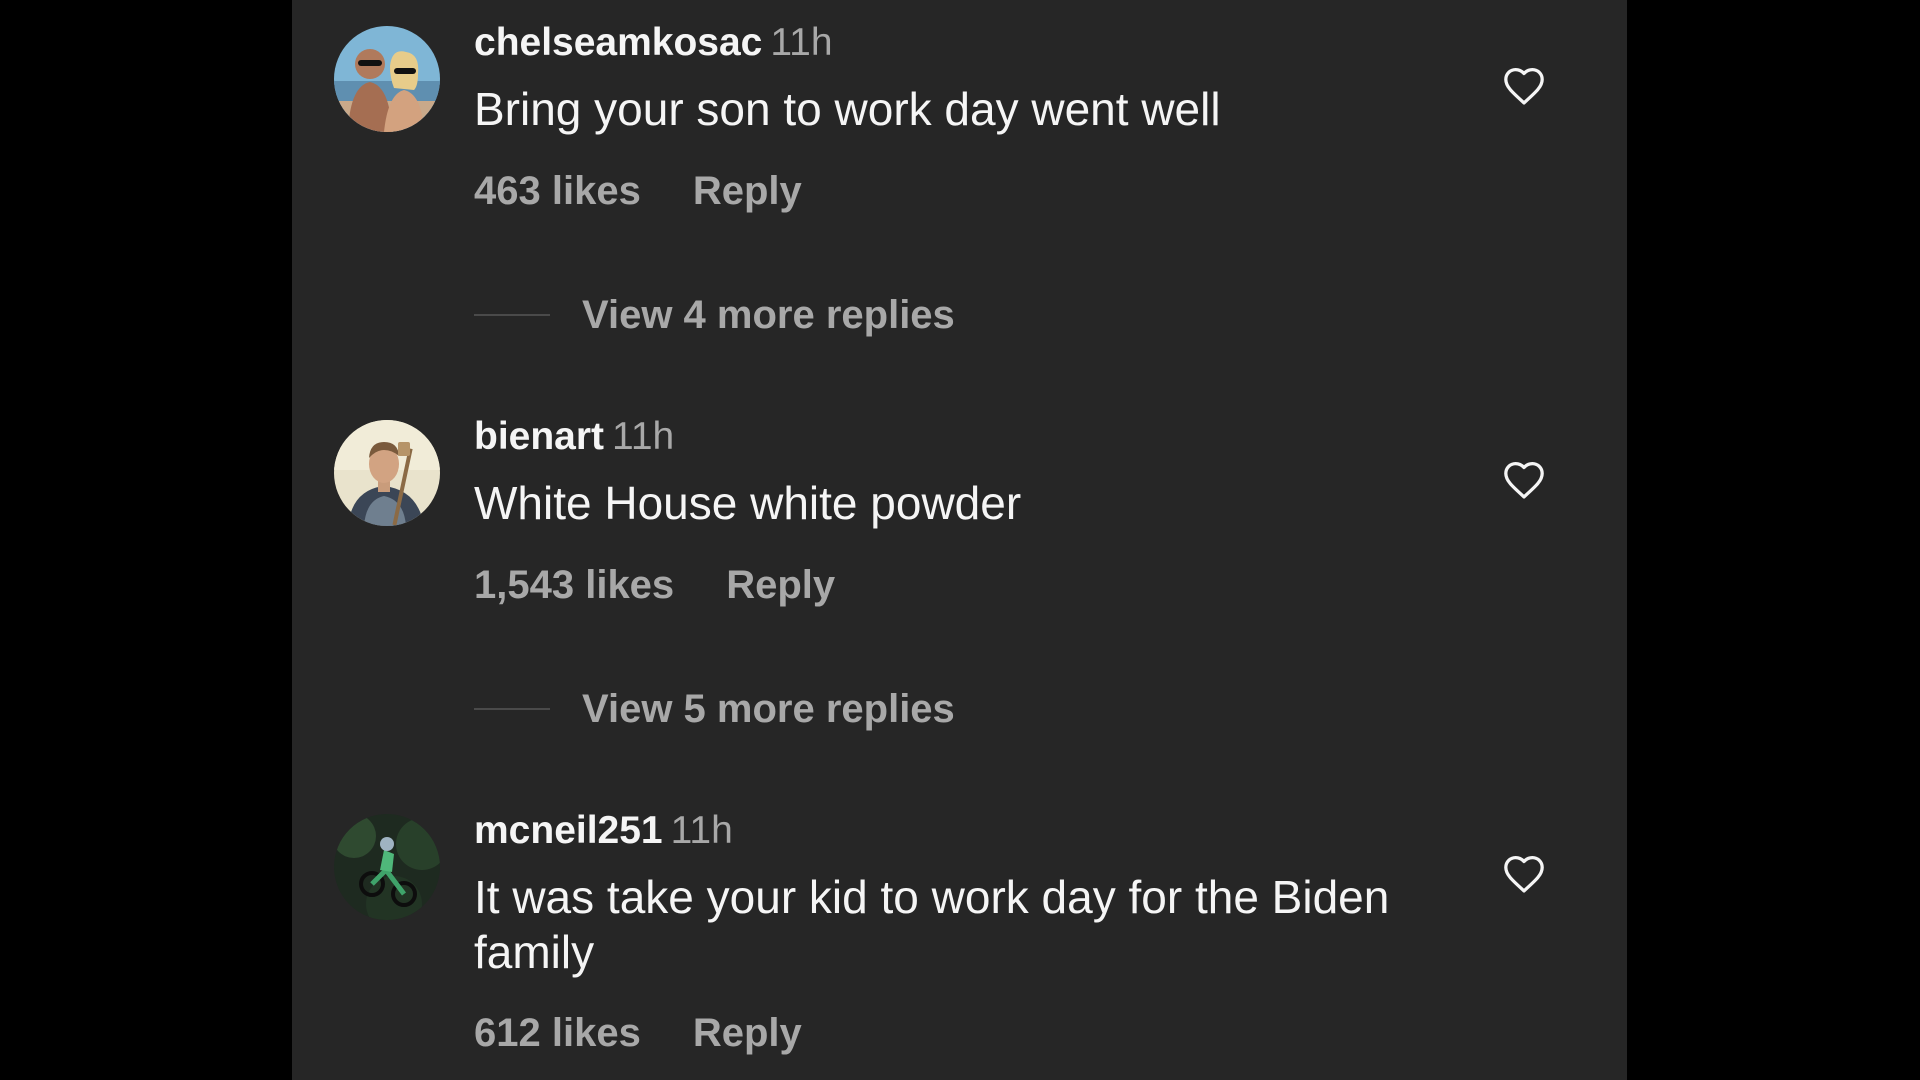  I want to click on view-replies-label: View 5 more replies, so click(768, 708).